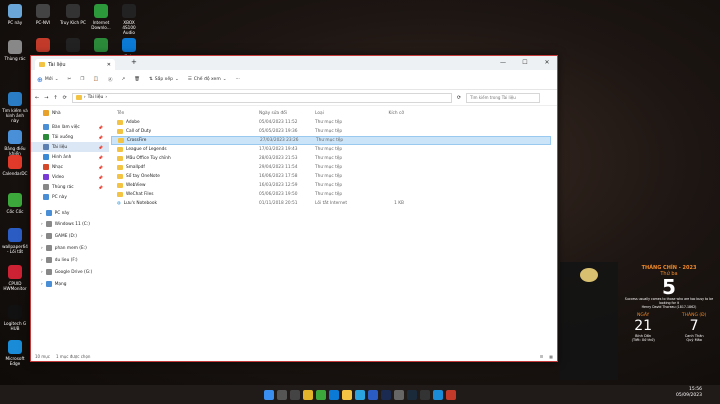 Image resolution: width=720 pixels, height=404 pixels. What do you see at coordinates (73, 14) in the screenshot?
I see `desktop-icon: Truy Kích PC` at bounding box center [73, 14].